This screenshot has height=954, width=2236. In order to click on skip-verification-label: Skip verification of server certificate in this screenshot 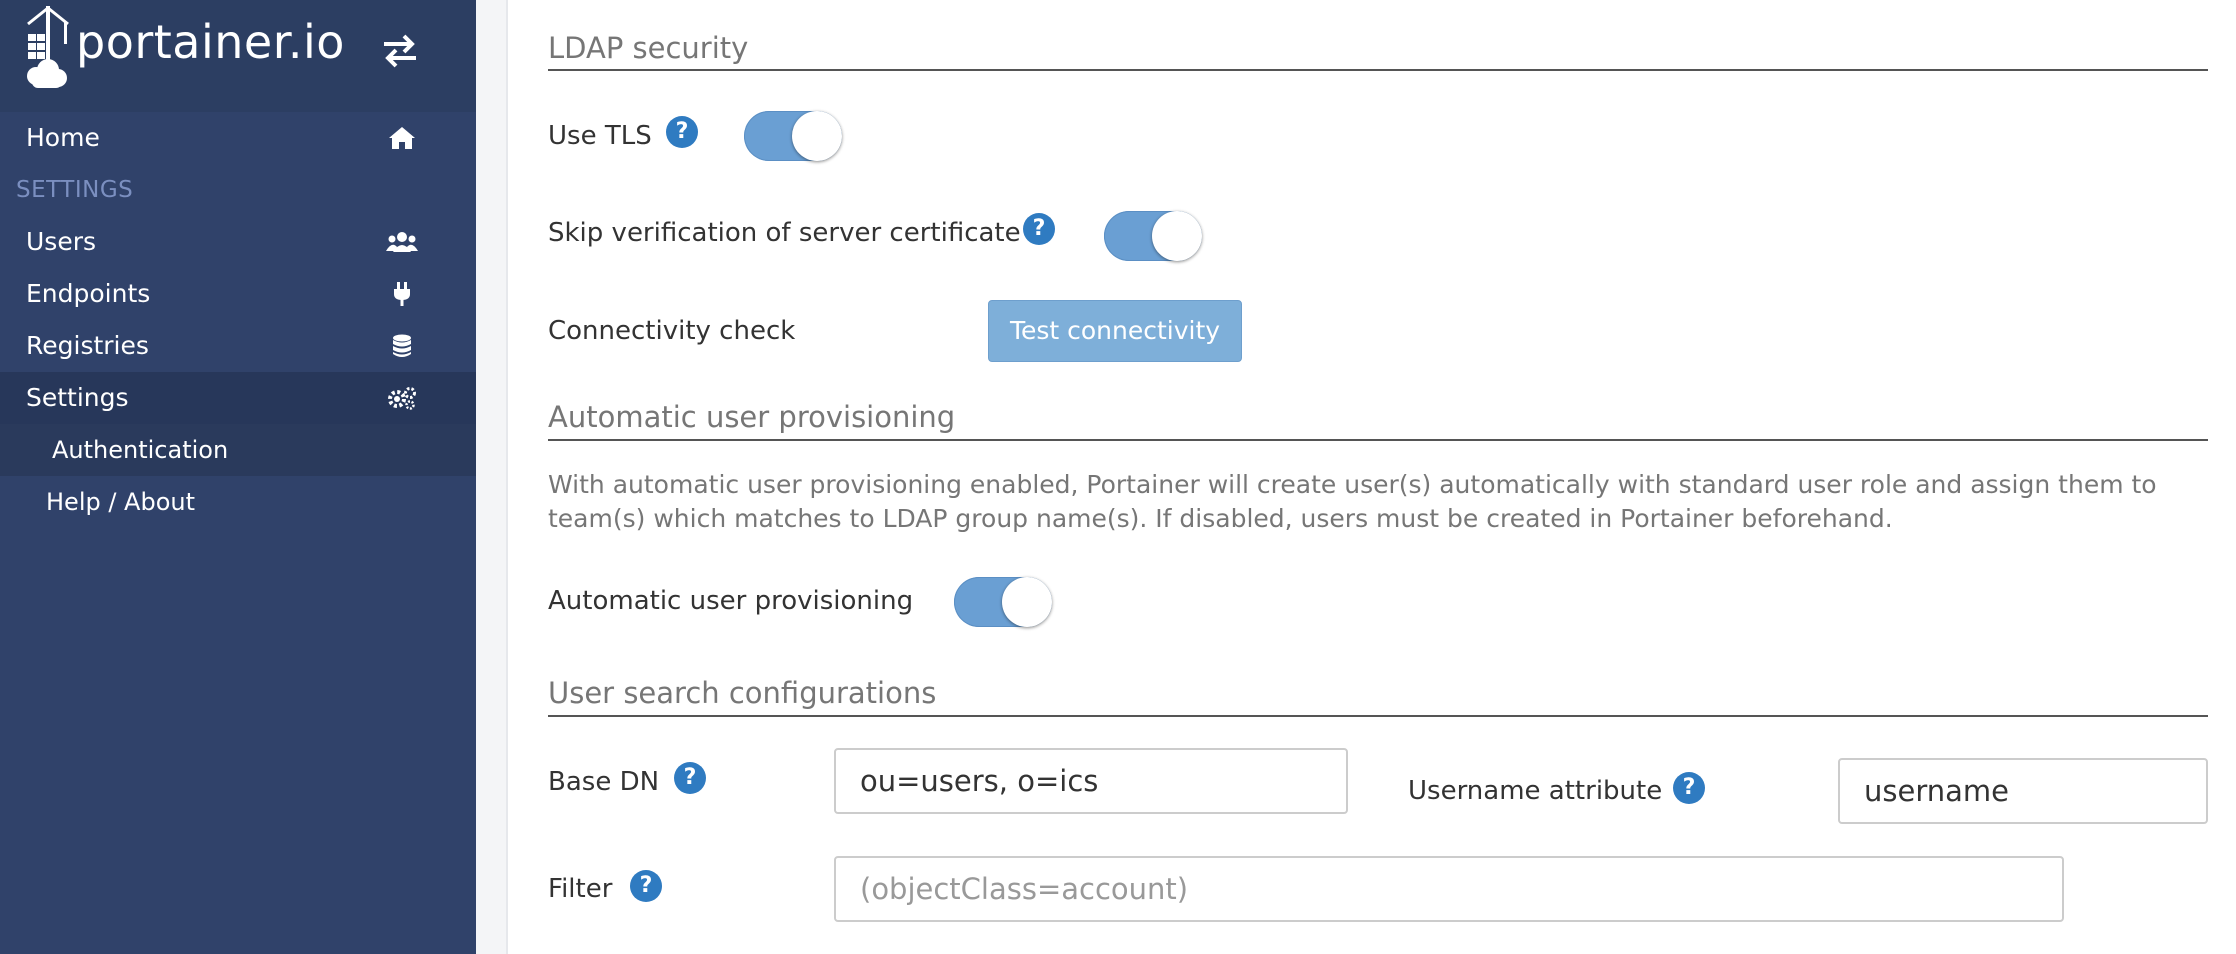, I will do `click(784, 233)`.